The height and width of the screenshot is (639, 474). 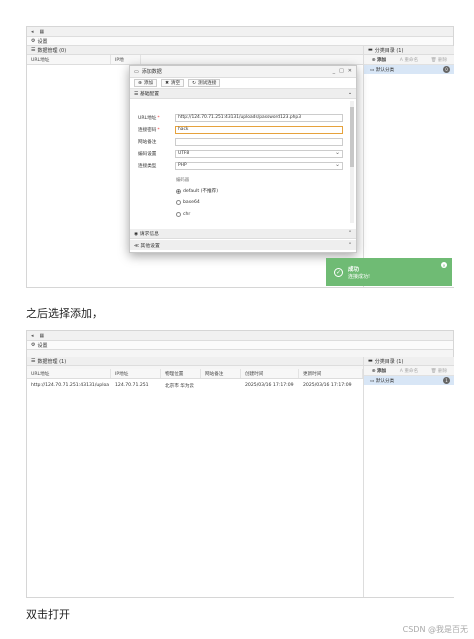 I want to click on cell-ip: 124.70.71.251, so click(x=132, y=385).